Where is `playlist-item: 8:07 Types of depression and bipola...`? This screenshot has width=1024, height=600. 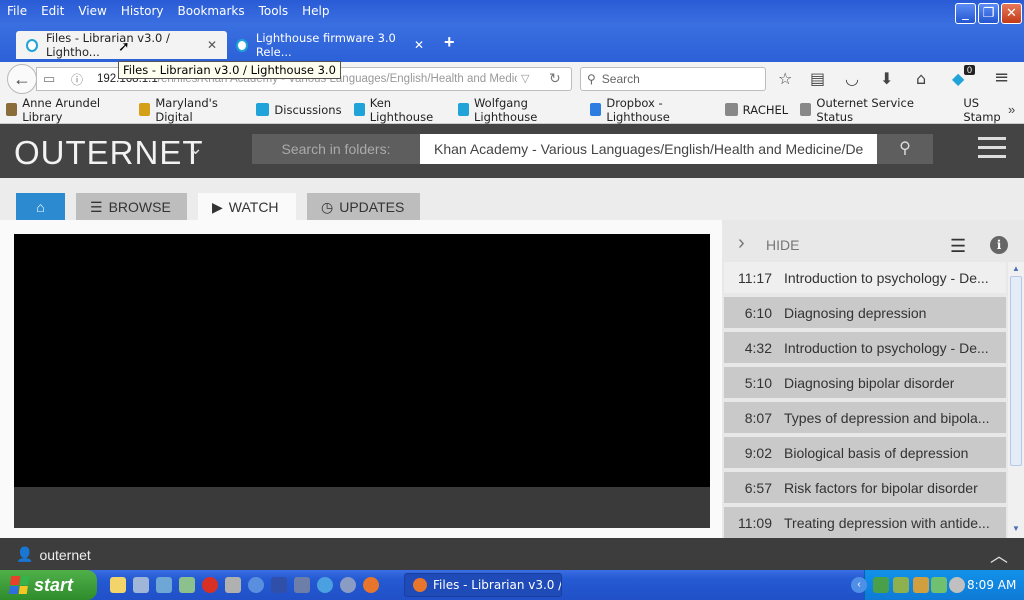
playlist-item: 8:07 Types of depression and bipola... is located at coordinates (865, 417).